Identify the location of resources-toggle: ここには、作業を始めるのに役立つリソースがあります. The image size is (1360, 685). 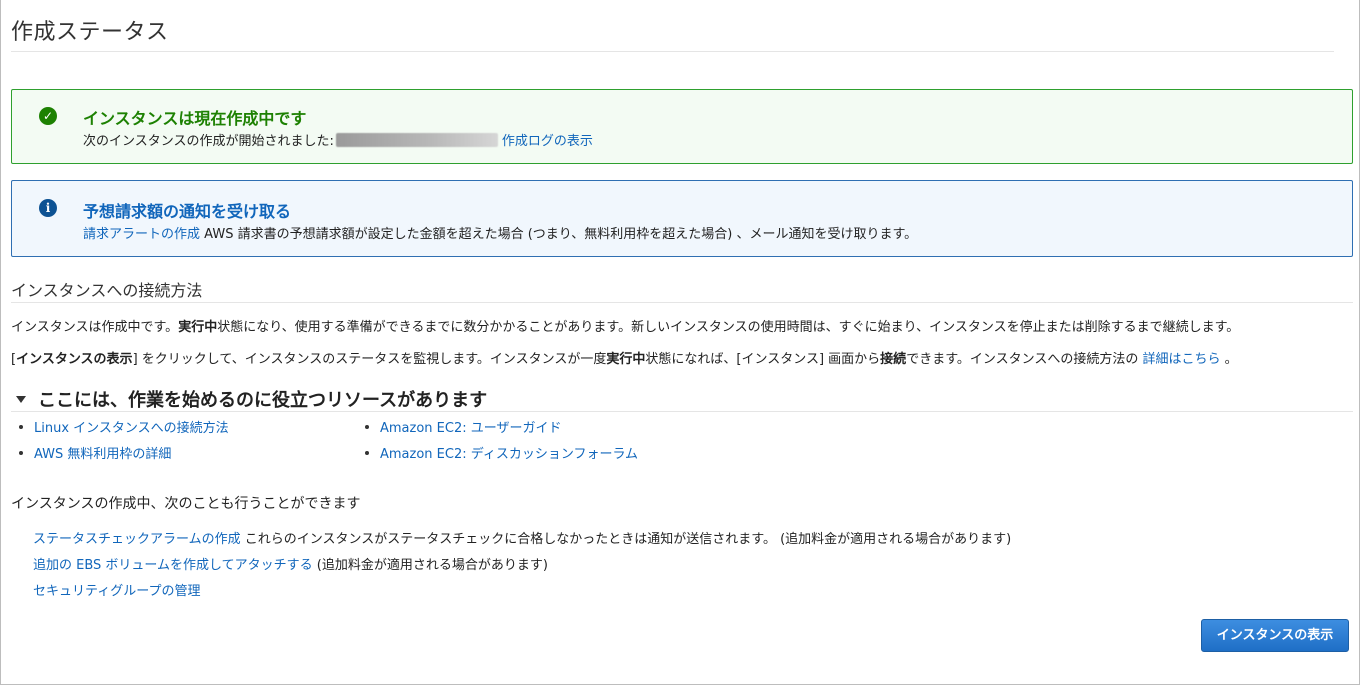
(249, 399).